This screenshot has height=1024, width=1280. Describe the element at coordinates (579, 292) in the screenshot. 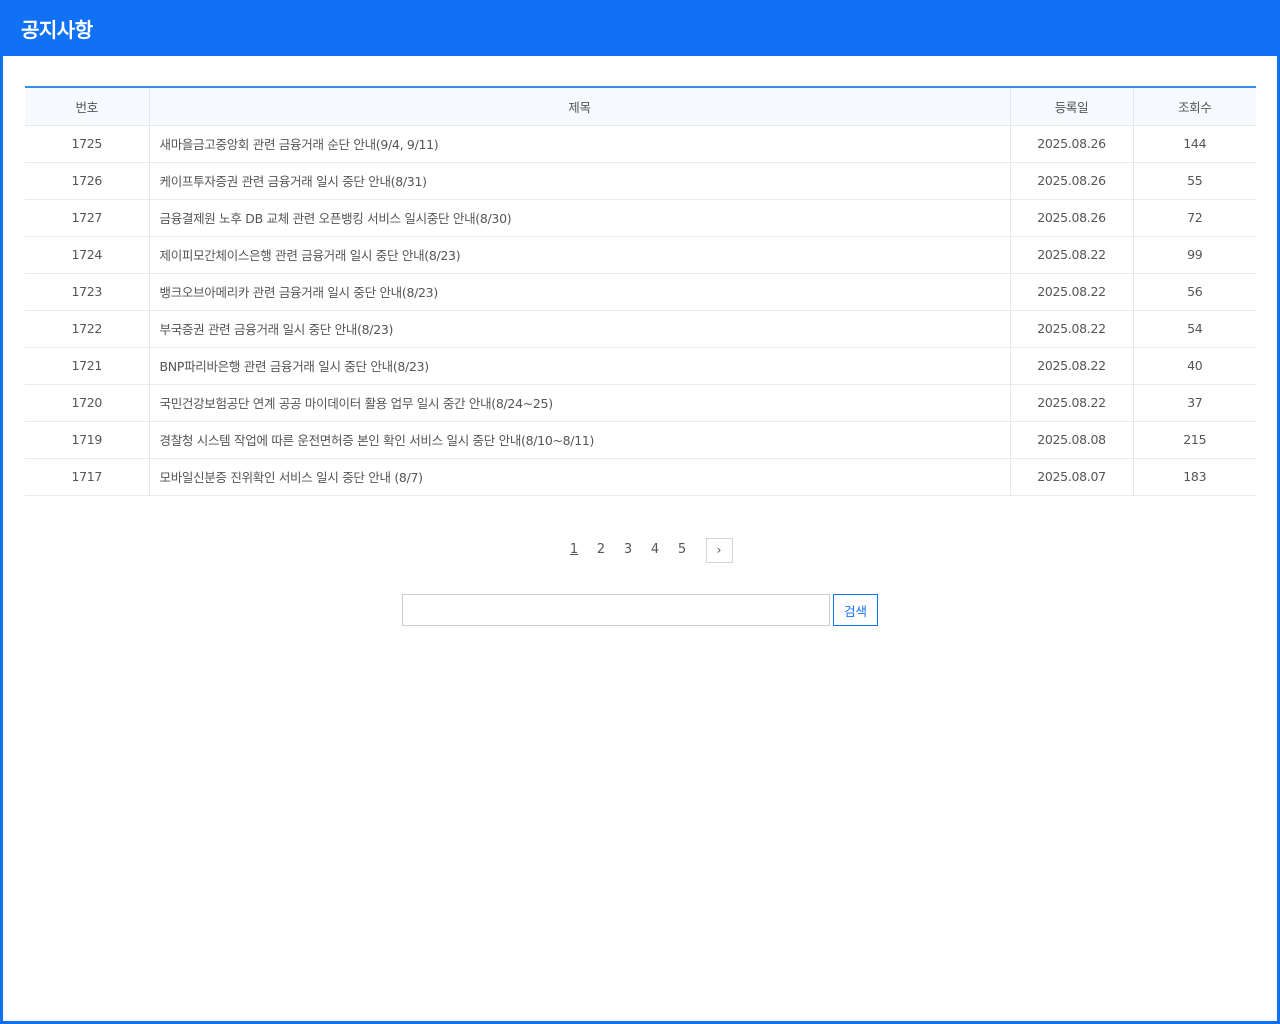

I see `row-title-link: 뱅크오브아메리카 관련 금융거래 일시 중단 안내(8/23)` at that location.